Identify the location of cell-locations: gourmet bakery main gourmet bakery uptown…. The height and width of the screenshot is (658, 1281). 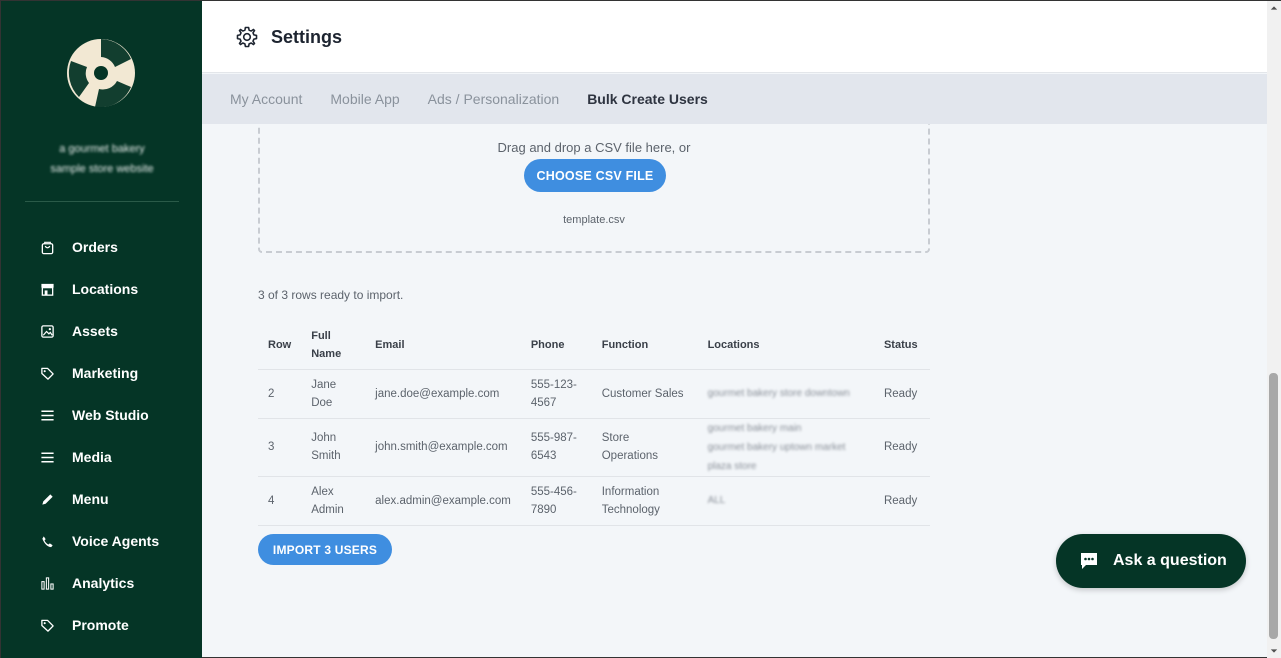
(785, 447).